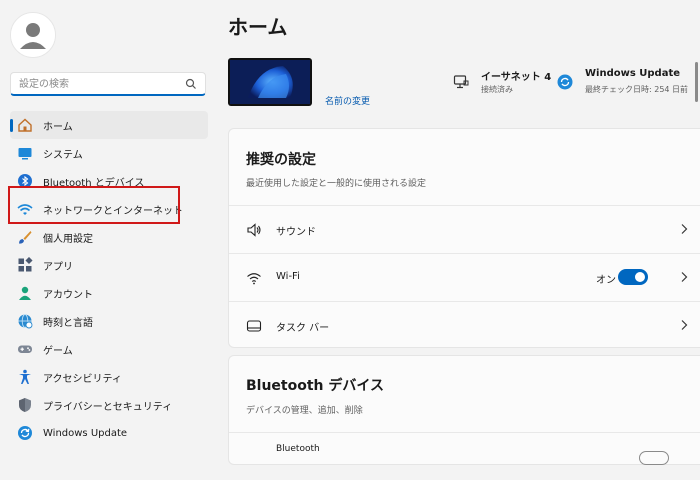  What do you see at coordinates (347, 100) in the screenshot?
I see `rename-link: 名前の変更` at bounding box center [347, 100].